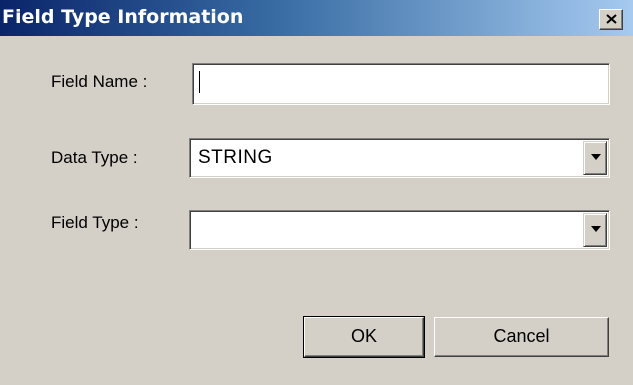  I want to click on data-type-select: STRING, so click(399, 158).